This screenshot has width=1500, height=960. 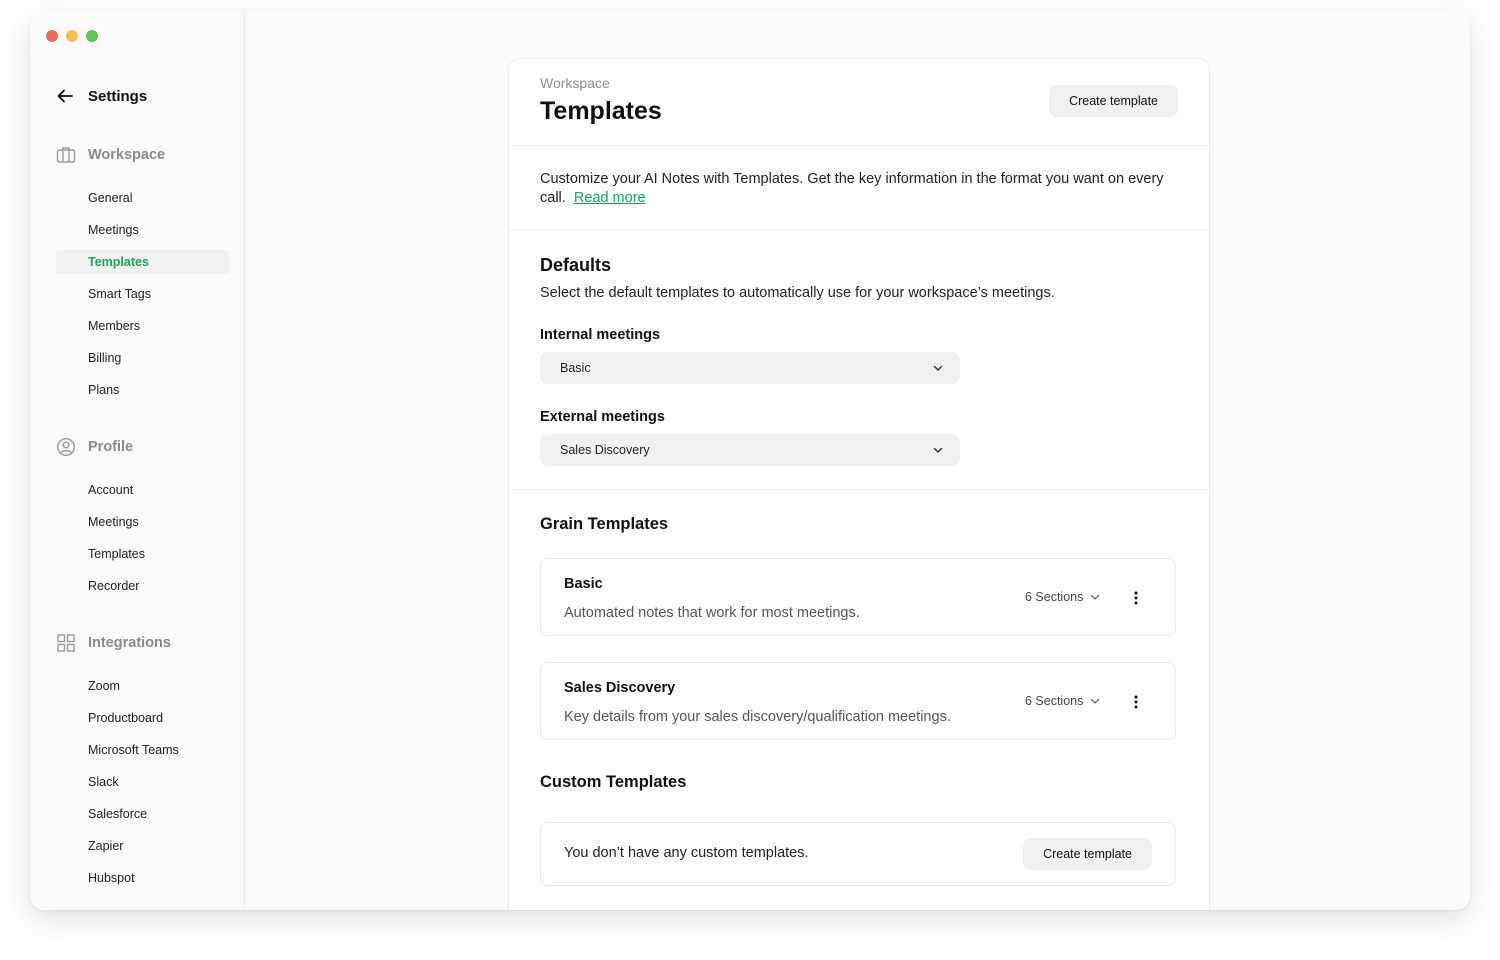 I want to click on sidebar-group-header: Workspace, so click(x=137, y=155).